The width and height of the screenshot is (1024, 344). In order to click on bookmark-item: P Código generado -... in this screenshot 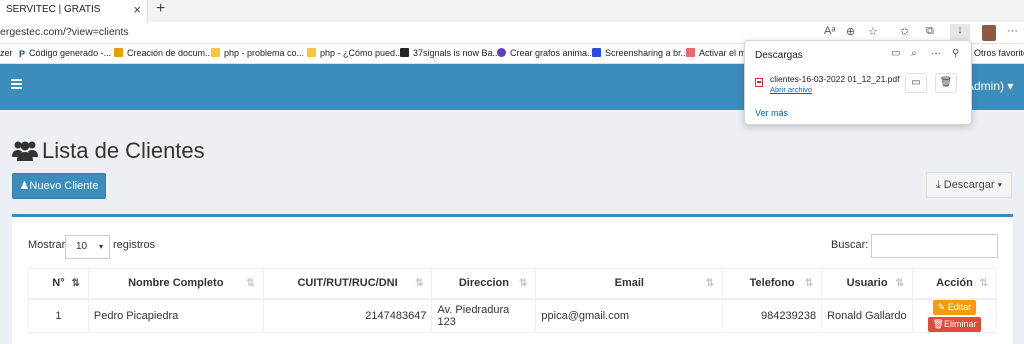, I will do `click(65, 53)`.